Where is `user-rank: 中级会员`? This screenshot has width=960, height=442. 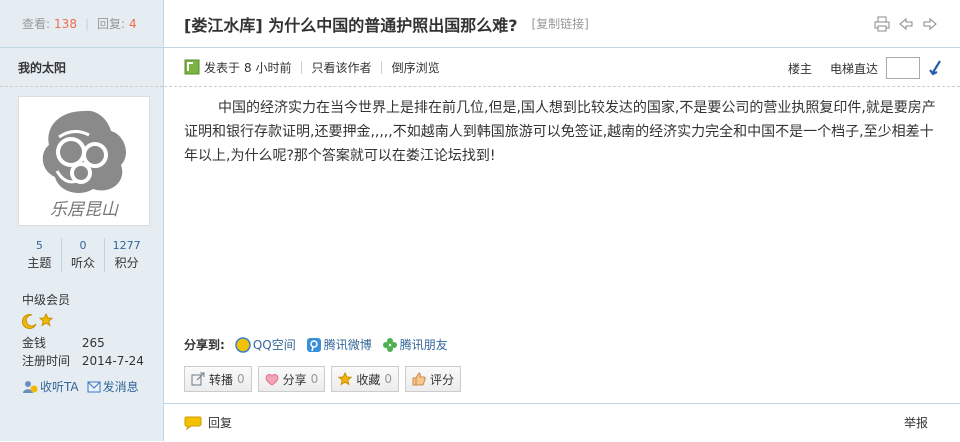 user-rank: 中级会员 is located at coordinates (46, 299).